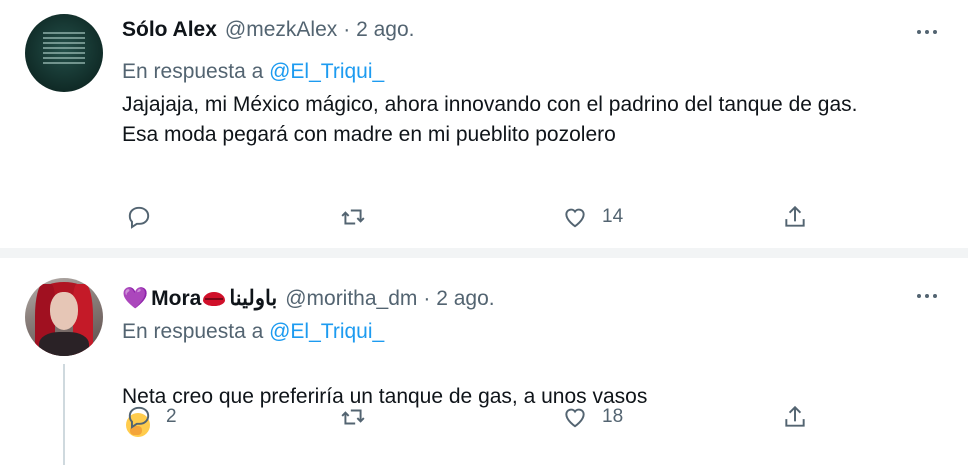 The height and width of the screenshot is (465, 968). I want to click on share-icon, so click(795, 416).